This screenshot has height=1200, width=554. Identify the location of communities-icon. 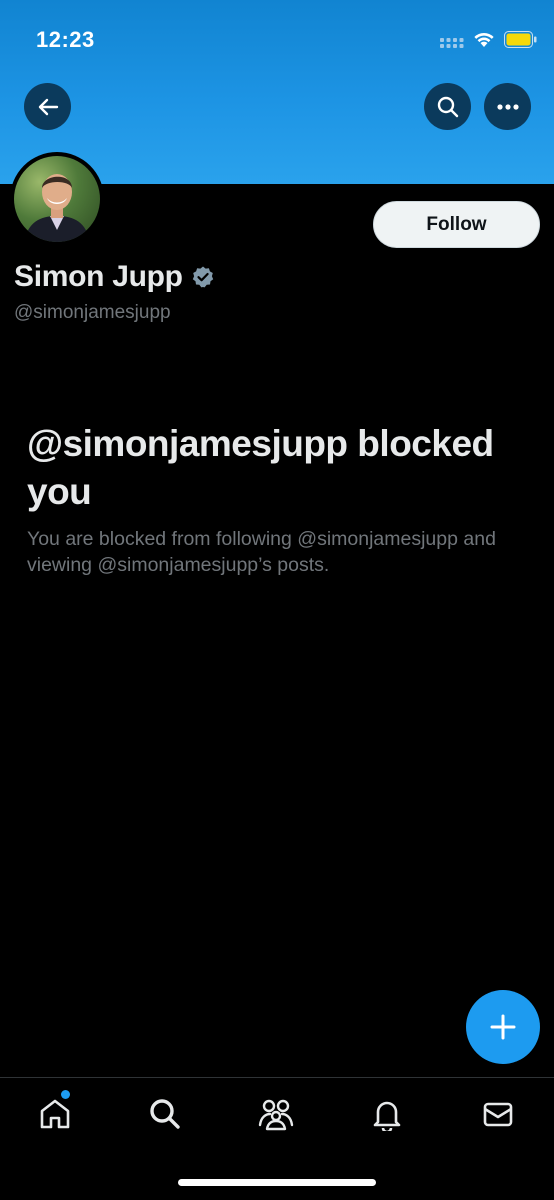
(276, 1115).